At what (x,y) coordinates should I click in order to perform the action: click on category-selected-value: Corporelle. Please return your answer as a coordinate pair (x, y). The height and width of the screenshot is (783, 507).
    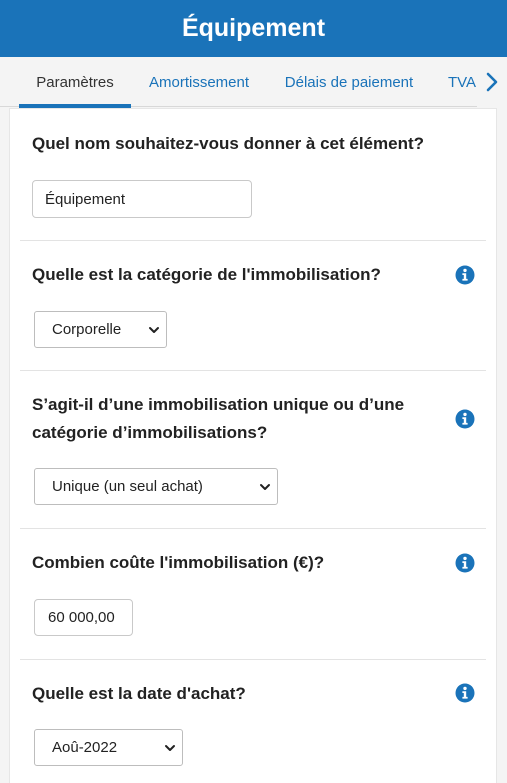
    Looking at the image, I should click on (87, 329).